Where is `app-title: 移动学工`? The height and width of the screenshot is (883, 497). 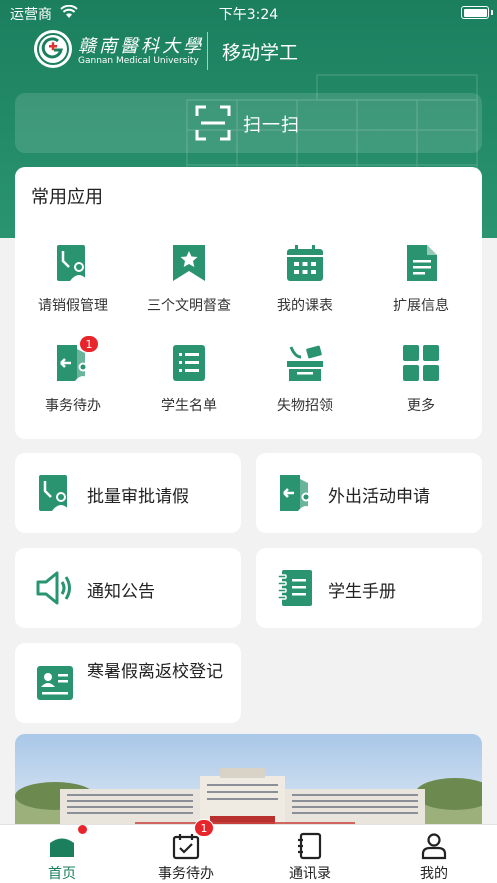 app-title: 移动学工 is located at coordinates (260, 53).